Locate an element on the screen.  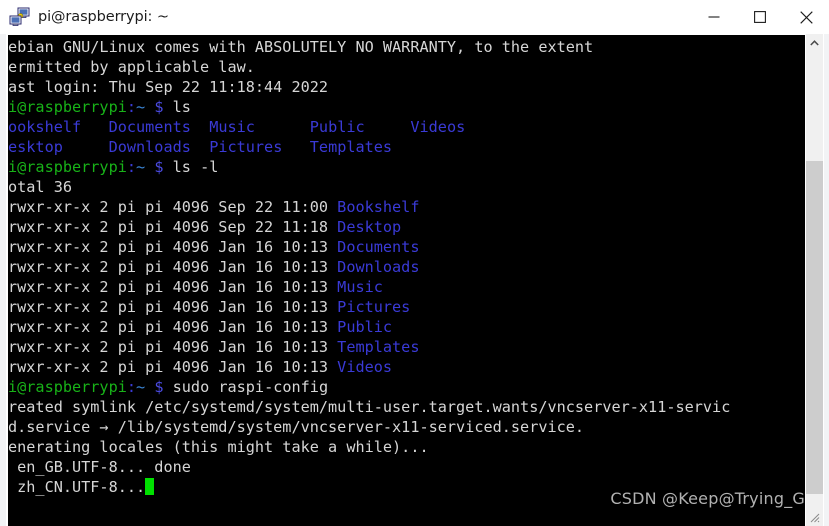
close-icon is located at coordinates (806, 17).